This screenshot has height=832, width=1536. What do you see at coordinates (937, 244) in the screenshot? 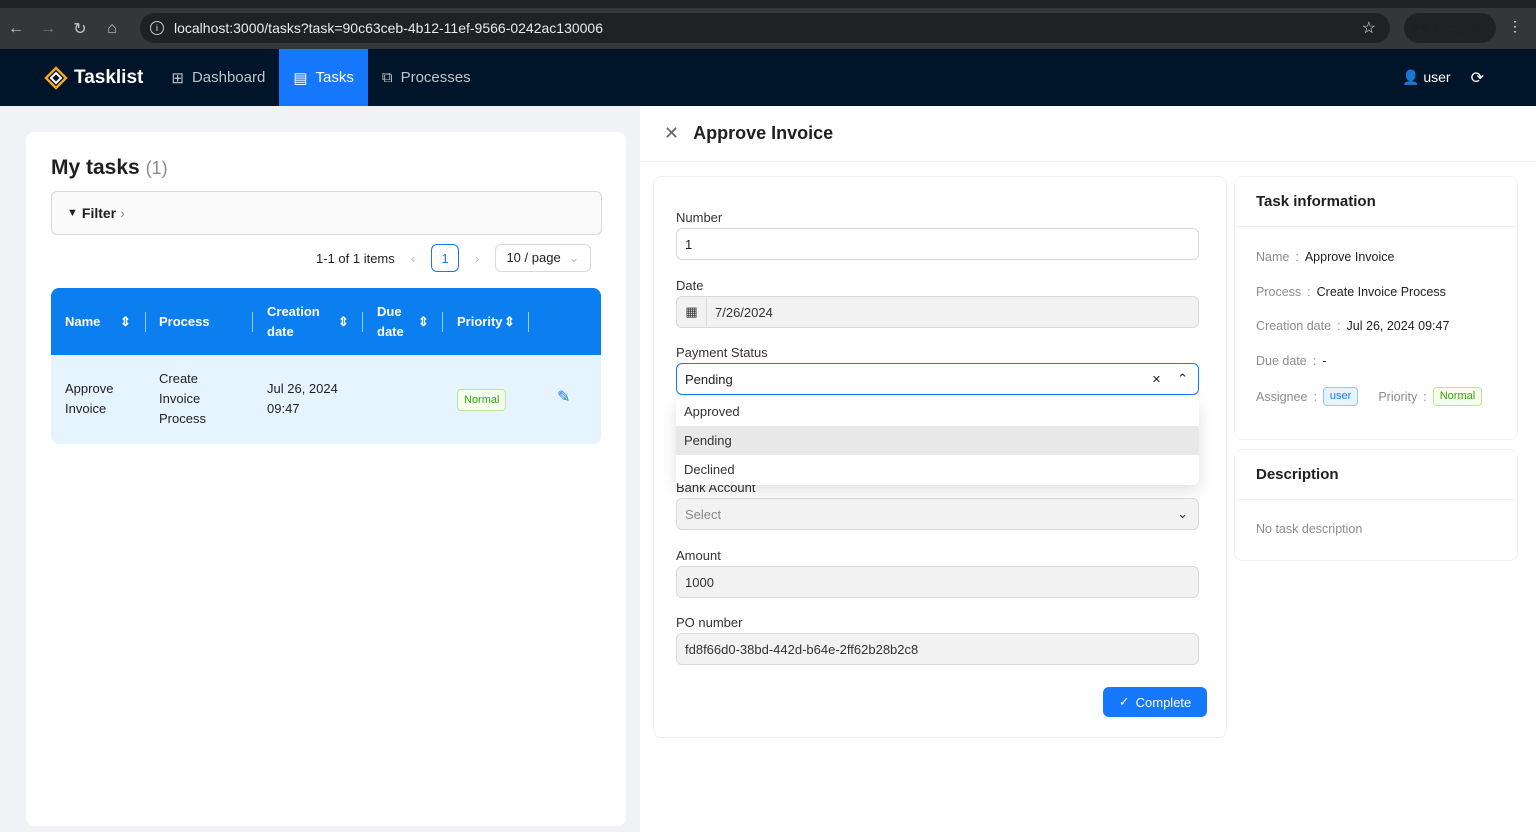
I see `number-input: 1` at bounding box center [937, 244].